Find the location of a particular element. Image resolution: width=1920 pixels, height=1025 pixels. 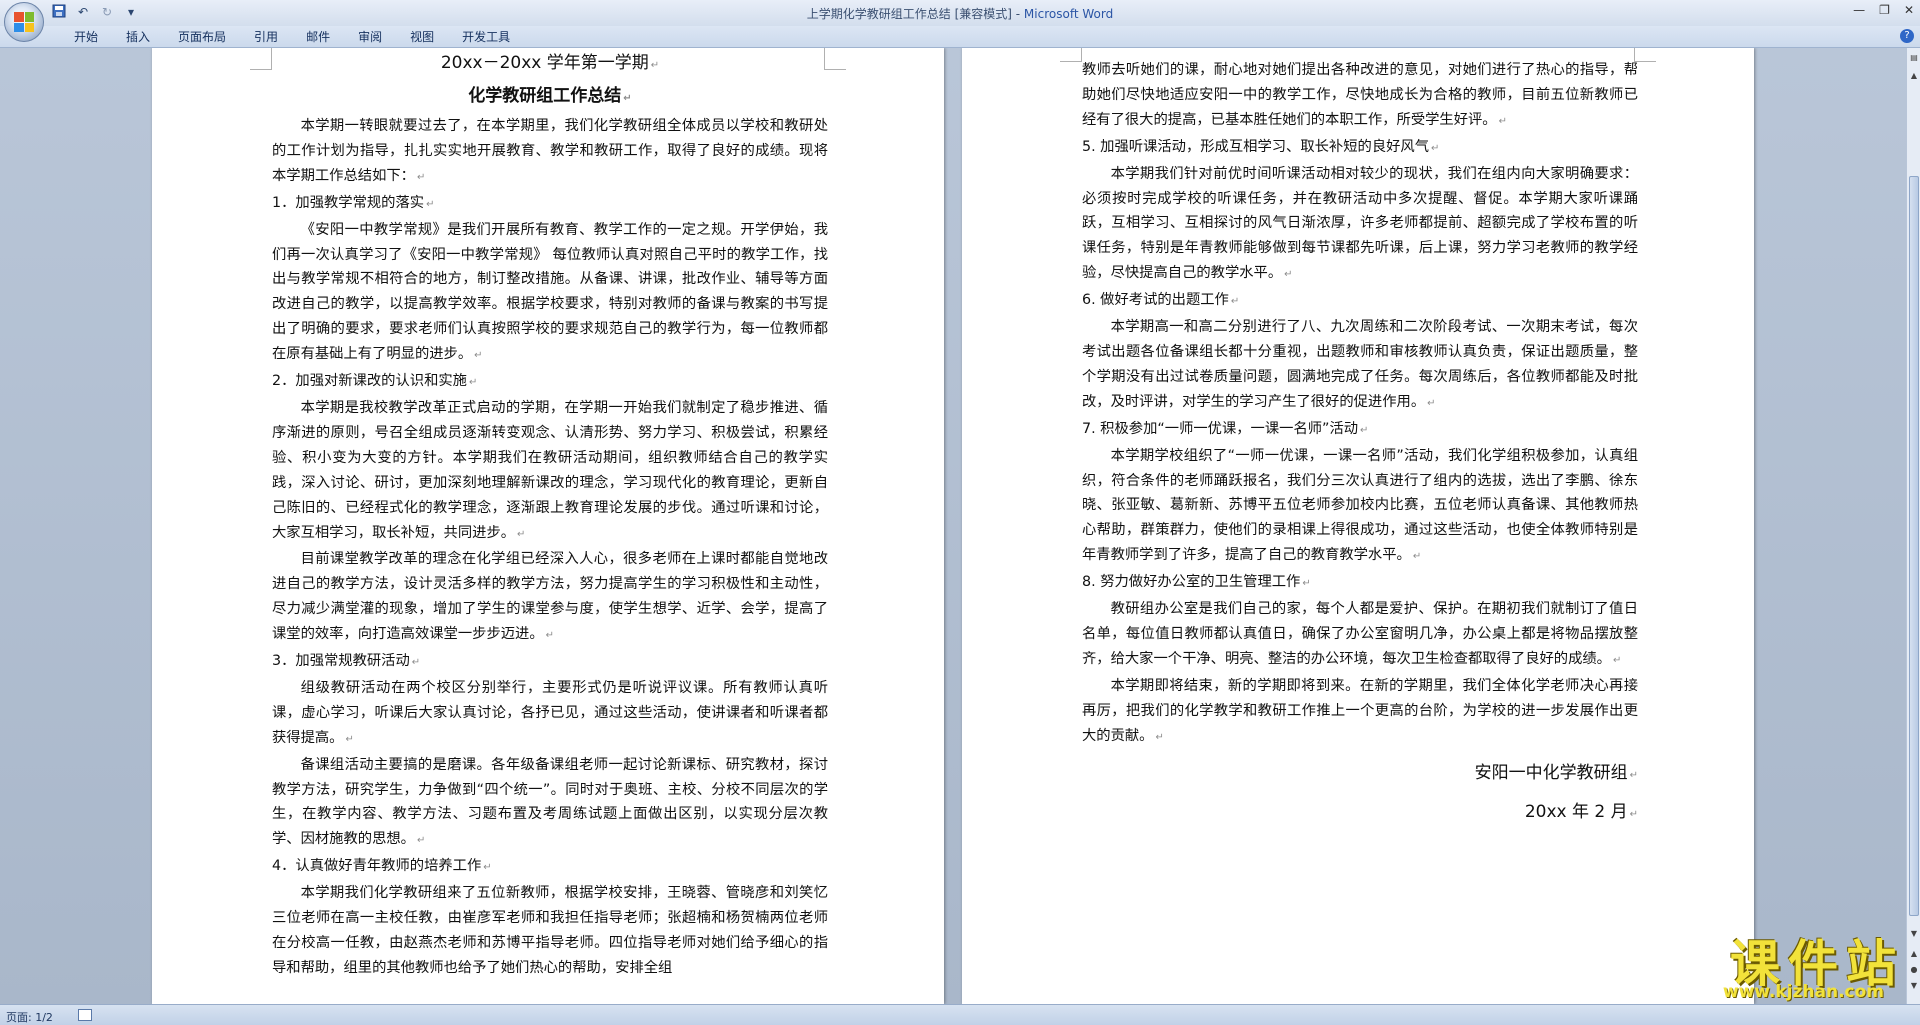

scrollbar-thumb is located at coordinates (1914, 546).